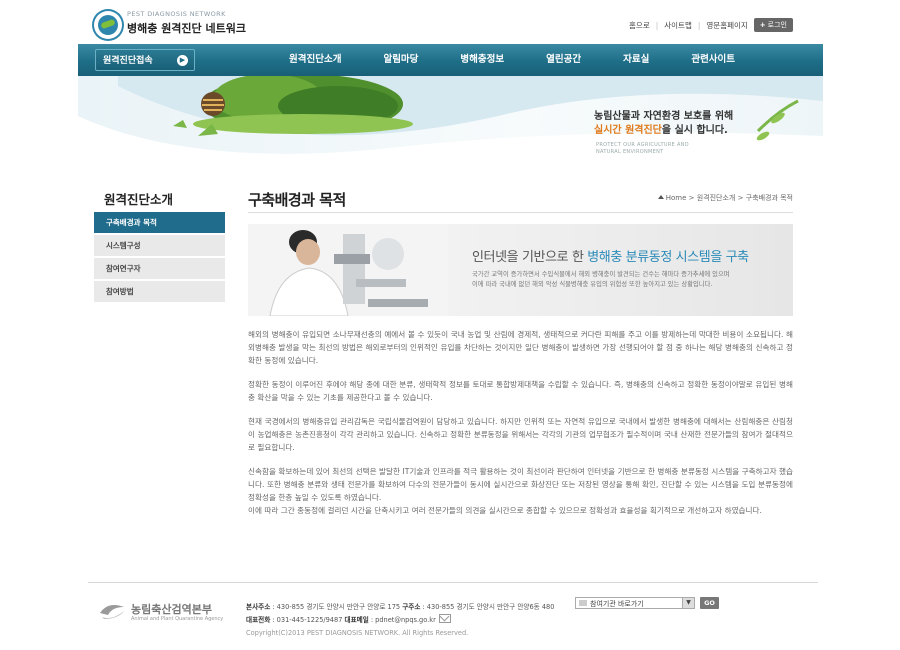 Image resolution: width=900 pixels, height=650 pixels. What do you see at coordinates (660, 197) in the screenshot?
I see `home-icon` at bounding box center [660, 197].